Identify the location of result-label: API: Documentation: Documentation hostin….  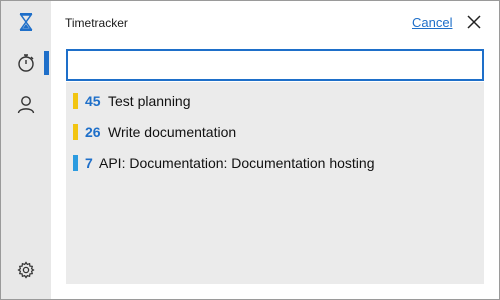
(237, 163).